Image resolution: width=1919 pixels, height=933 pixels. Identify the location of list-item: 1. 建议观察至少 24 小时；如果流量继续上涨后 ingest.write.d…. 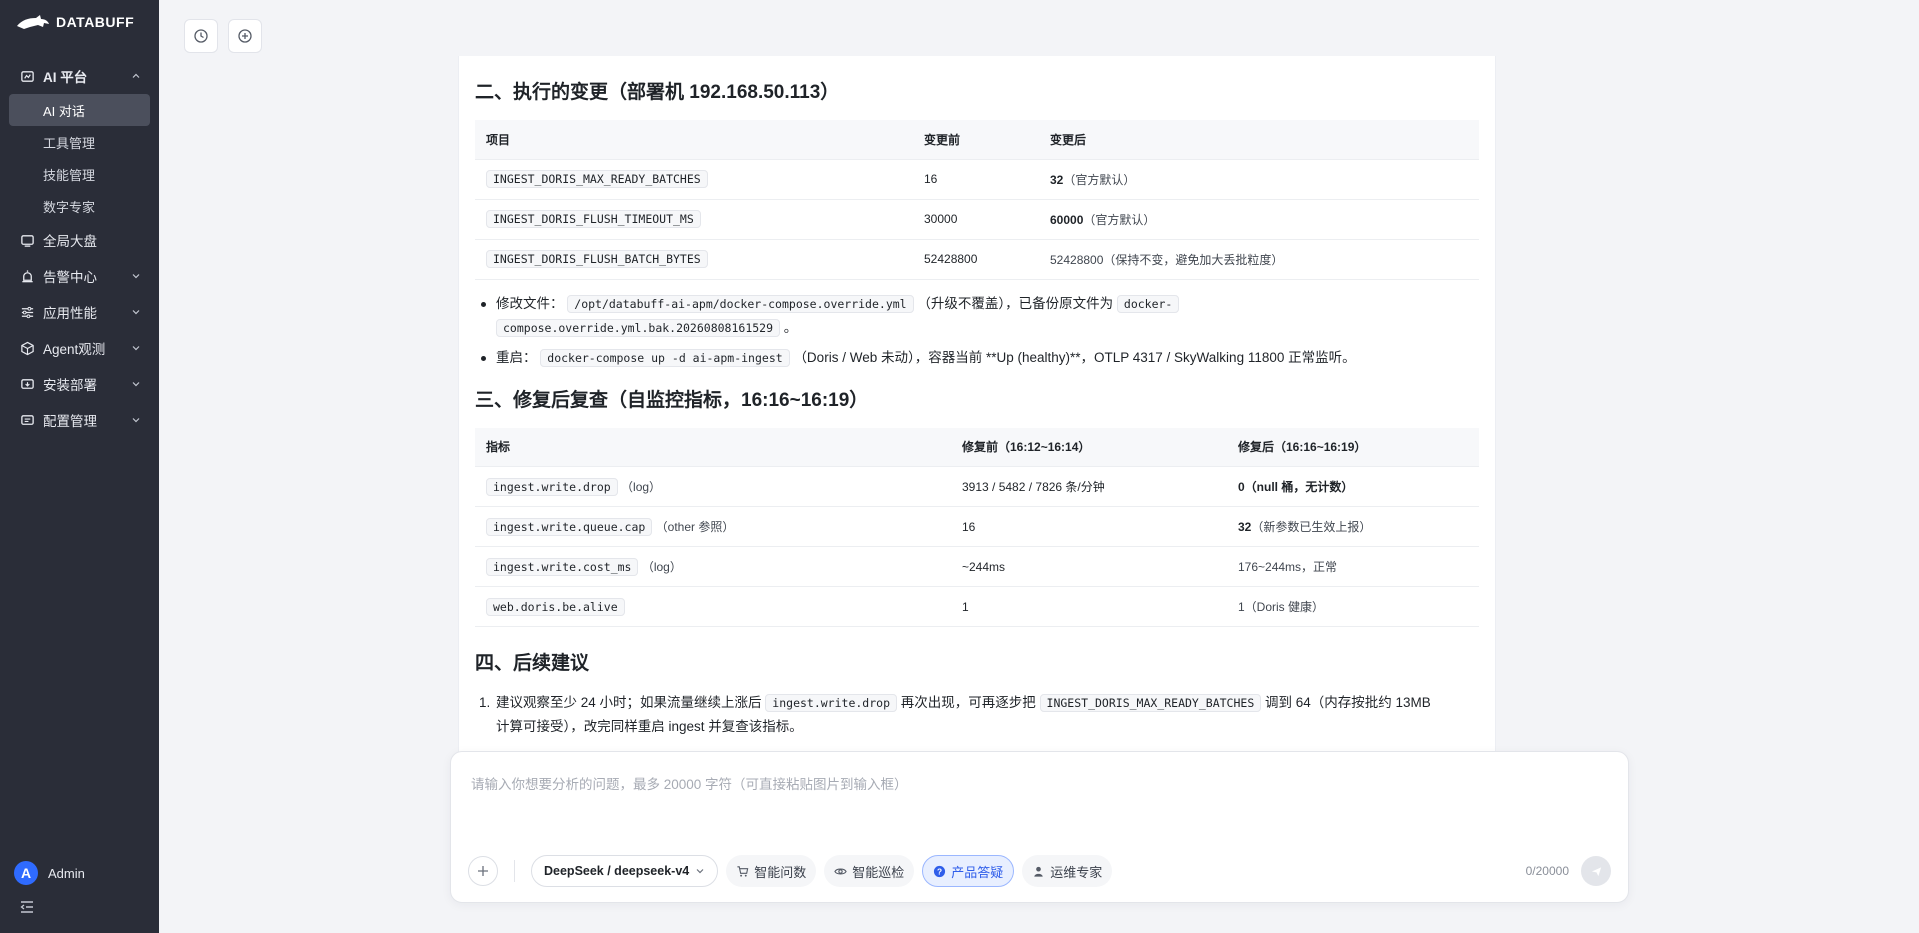
(977, 715).